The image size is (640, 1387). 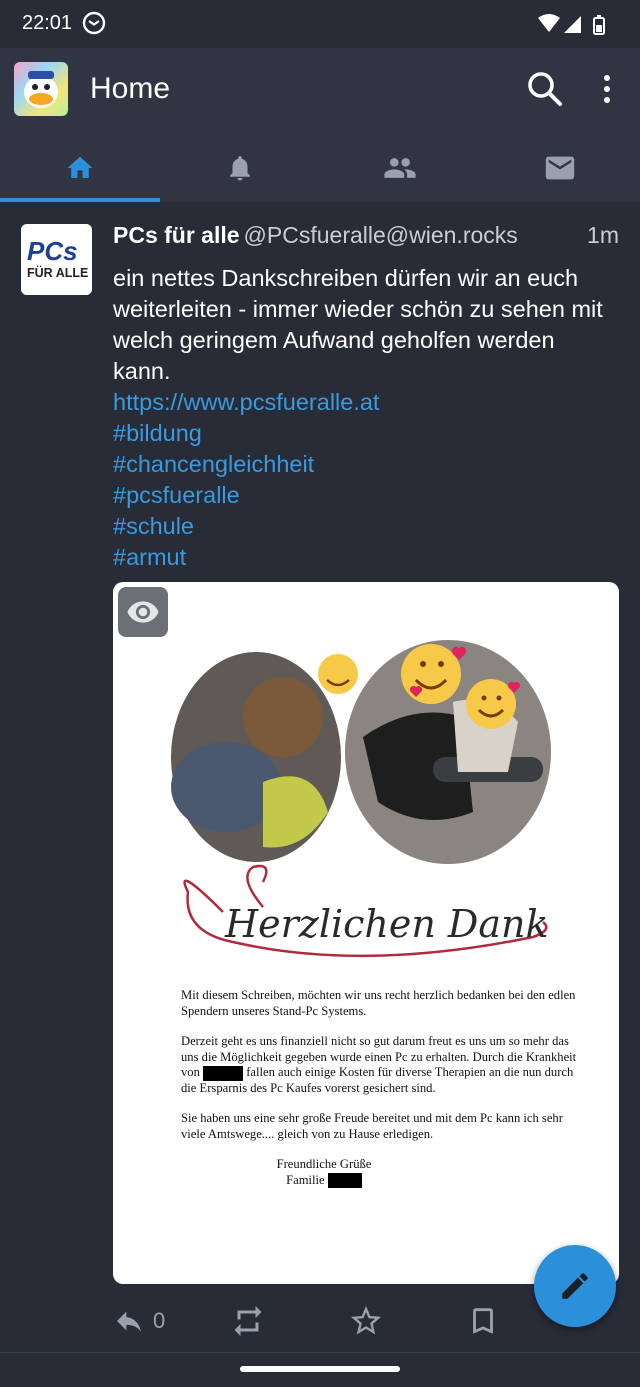 I want to click on search-icon, so click(x=545, y=89).